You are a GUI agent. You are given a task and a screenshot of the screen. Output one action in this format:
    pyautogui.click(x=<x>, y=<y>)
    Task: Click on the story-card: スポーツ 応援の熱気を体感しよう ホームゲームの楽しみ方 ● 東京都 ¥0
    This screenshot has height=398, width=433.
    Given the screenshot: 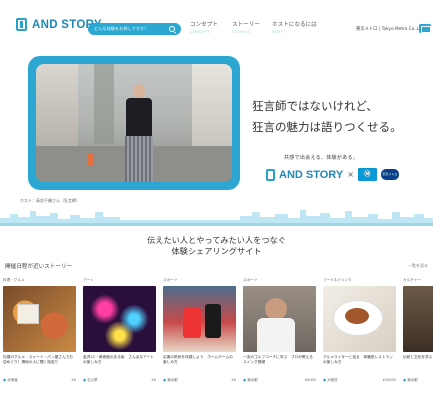 What is the action you would take?
    pyautogui.click(x=199, y=337)
    